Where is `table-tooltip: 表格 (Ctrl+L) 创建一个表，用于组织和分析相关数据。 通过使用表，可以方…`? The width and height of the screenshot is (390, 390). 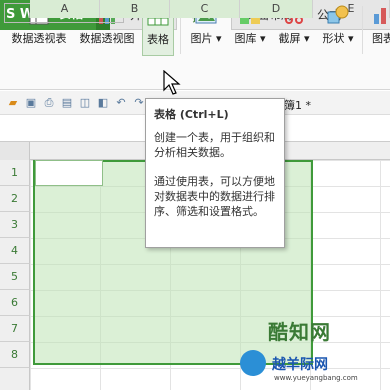
table-tooltip: 表格 (Ctrl+L) 创建一个表，用于组织和分析相关数据。 通过使用表，可以方… is located at coordinates (215, 173).